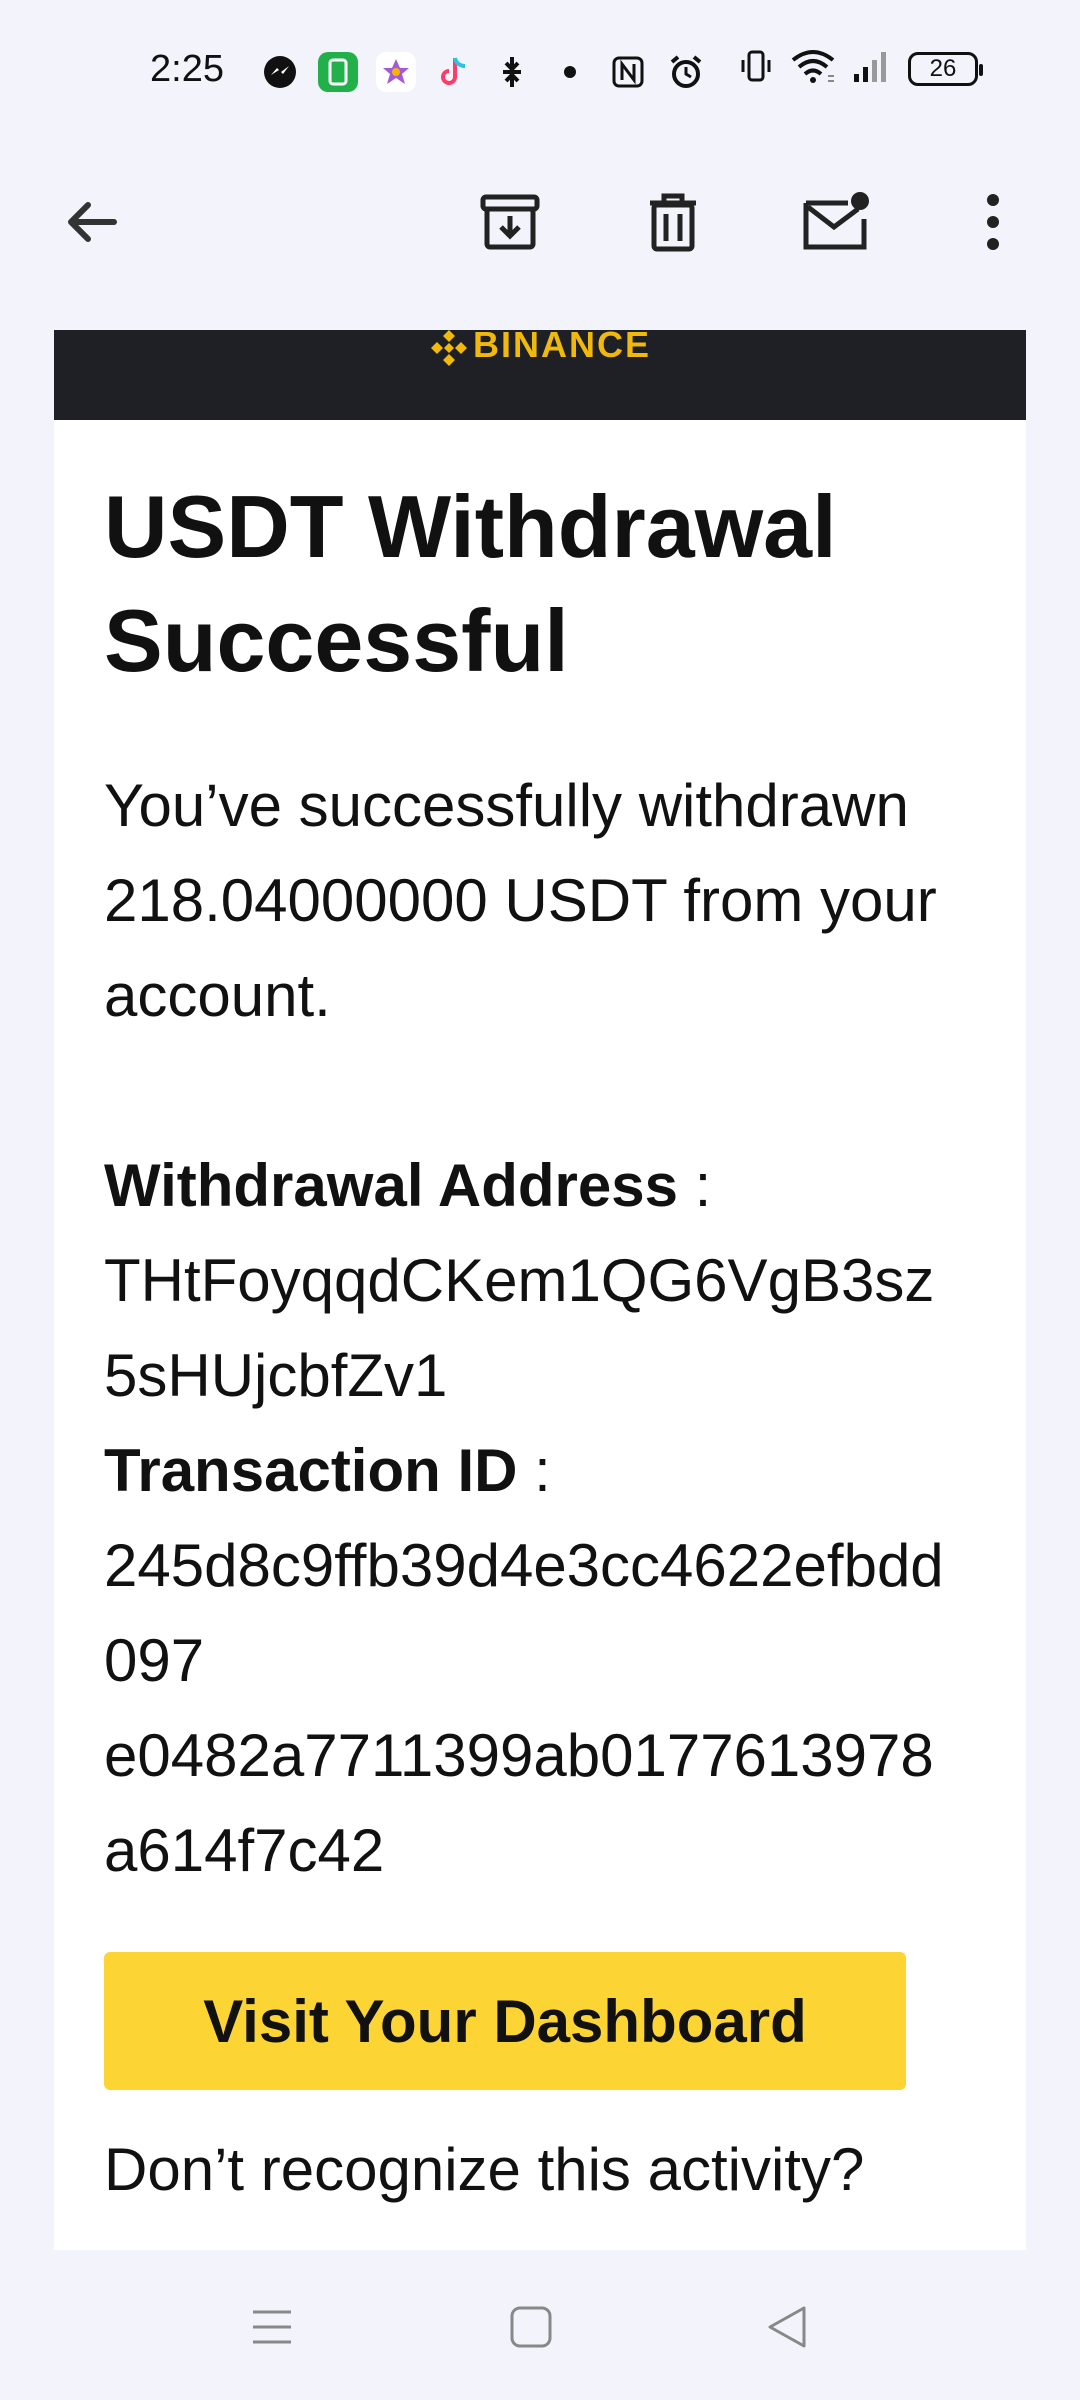  I want to click on mark-unread-button, so click(836, 222).